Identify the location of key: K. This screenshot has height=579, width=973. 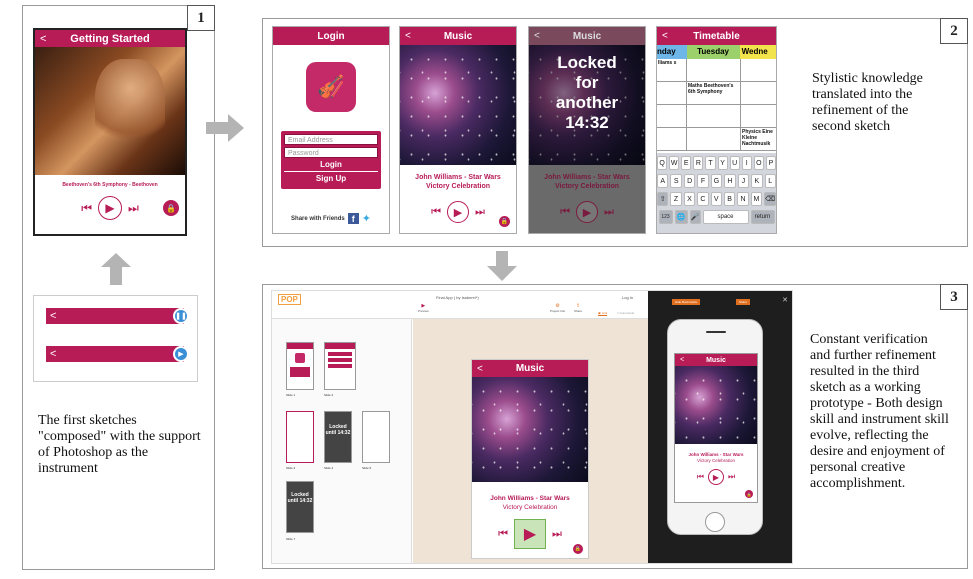
(757, 181).